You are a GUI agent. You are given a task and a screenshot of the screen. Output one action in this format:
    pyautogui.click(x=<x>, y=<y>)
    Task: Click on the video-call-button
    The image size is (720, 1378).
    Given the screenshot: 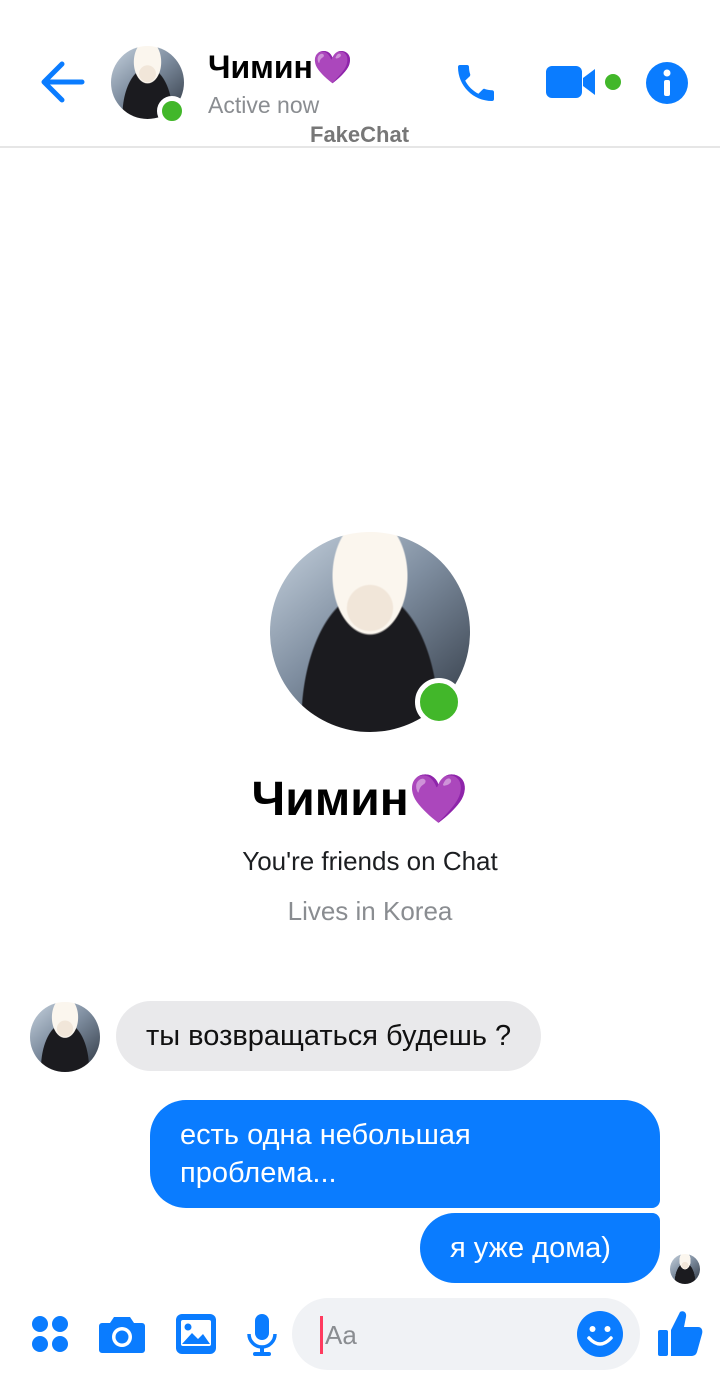 What is the action you would take?
    pyautogui.click(x=573, y=82)
    